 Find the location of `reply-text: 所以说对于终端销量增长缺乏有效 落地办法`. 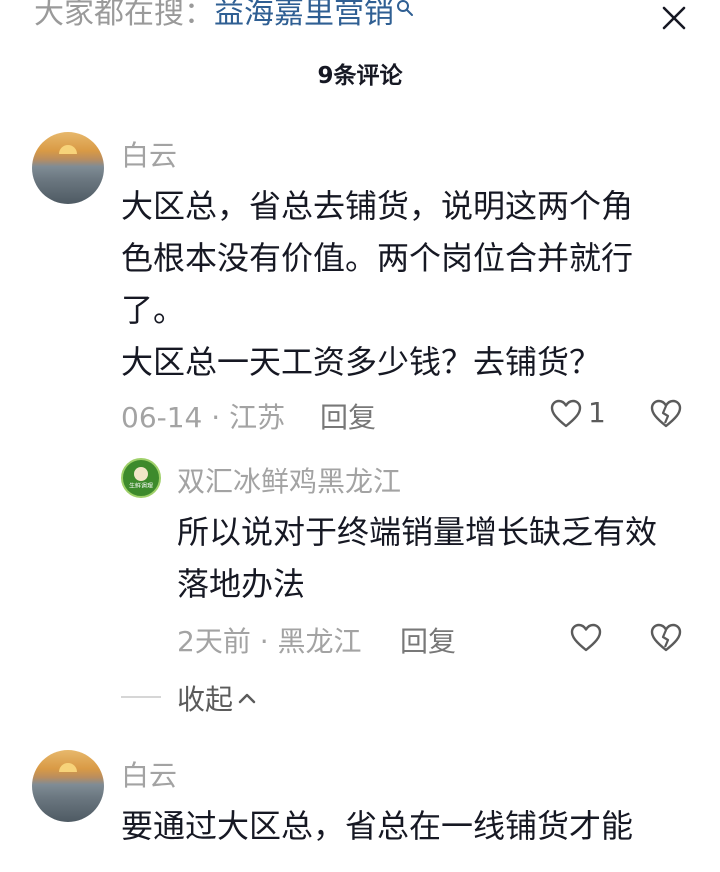

reply-text: 所以说对于终端销量增长缺乏有效 落地办法 is located at coordinates (442, 558).